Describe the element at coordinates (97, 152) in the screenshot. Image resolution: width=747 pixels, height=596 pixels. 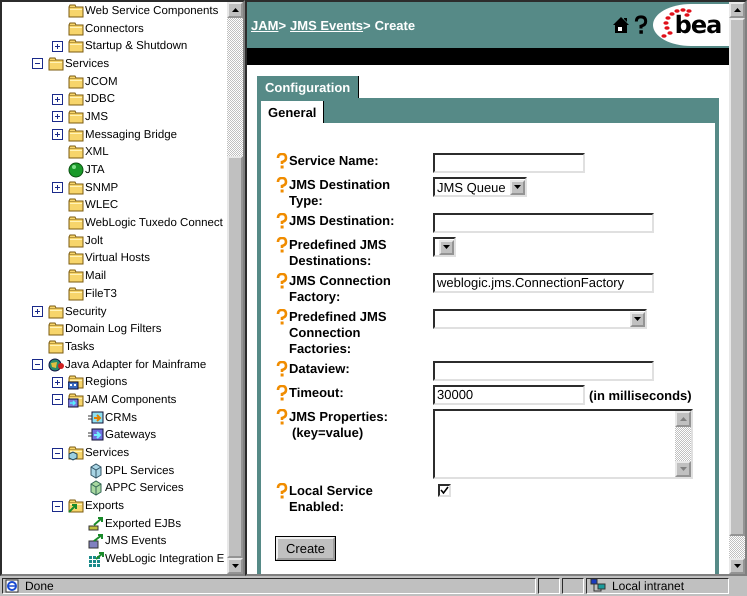
I see `tree-item: XML` at that location.